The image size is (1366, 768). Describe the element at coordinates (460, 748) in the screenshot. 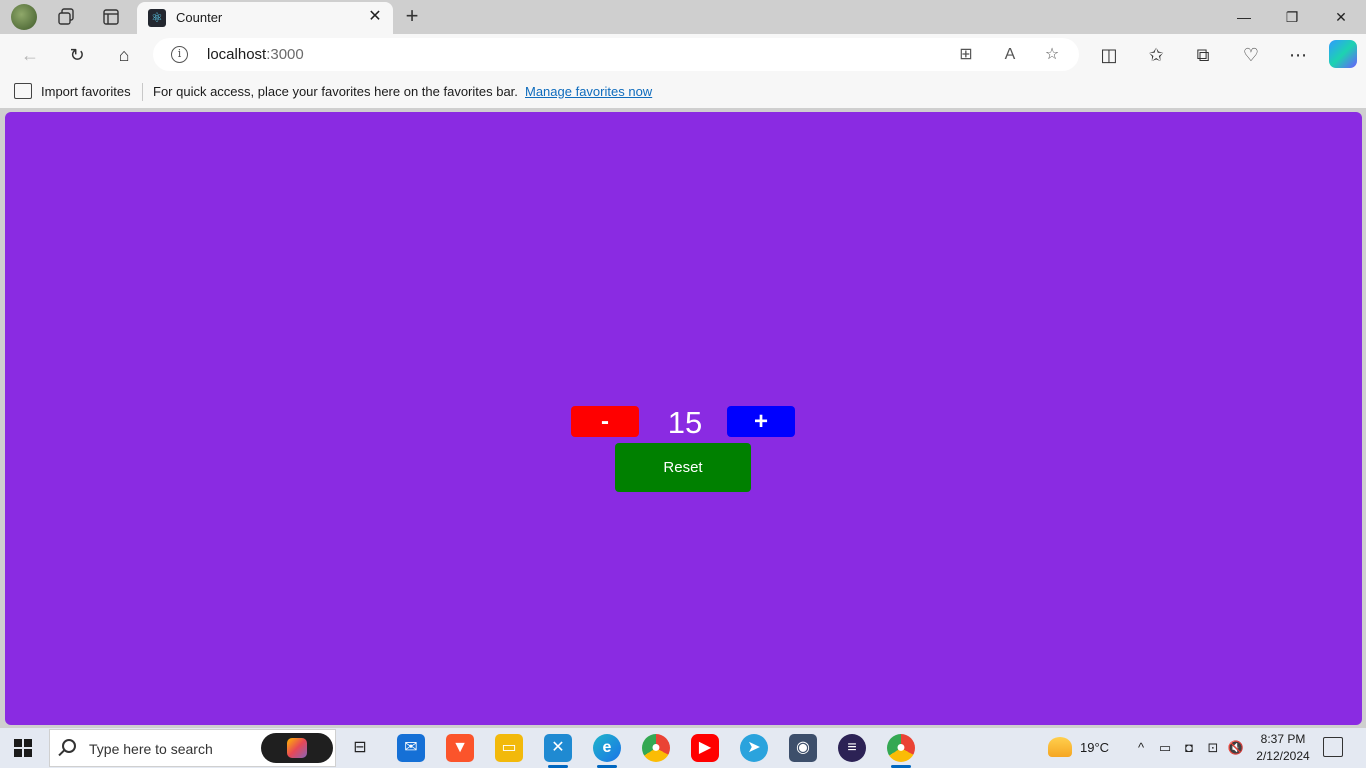

I see `brave-icon: ▼` at that location.